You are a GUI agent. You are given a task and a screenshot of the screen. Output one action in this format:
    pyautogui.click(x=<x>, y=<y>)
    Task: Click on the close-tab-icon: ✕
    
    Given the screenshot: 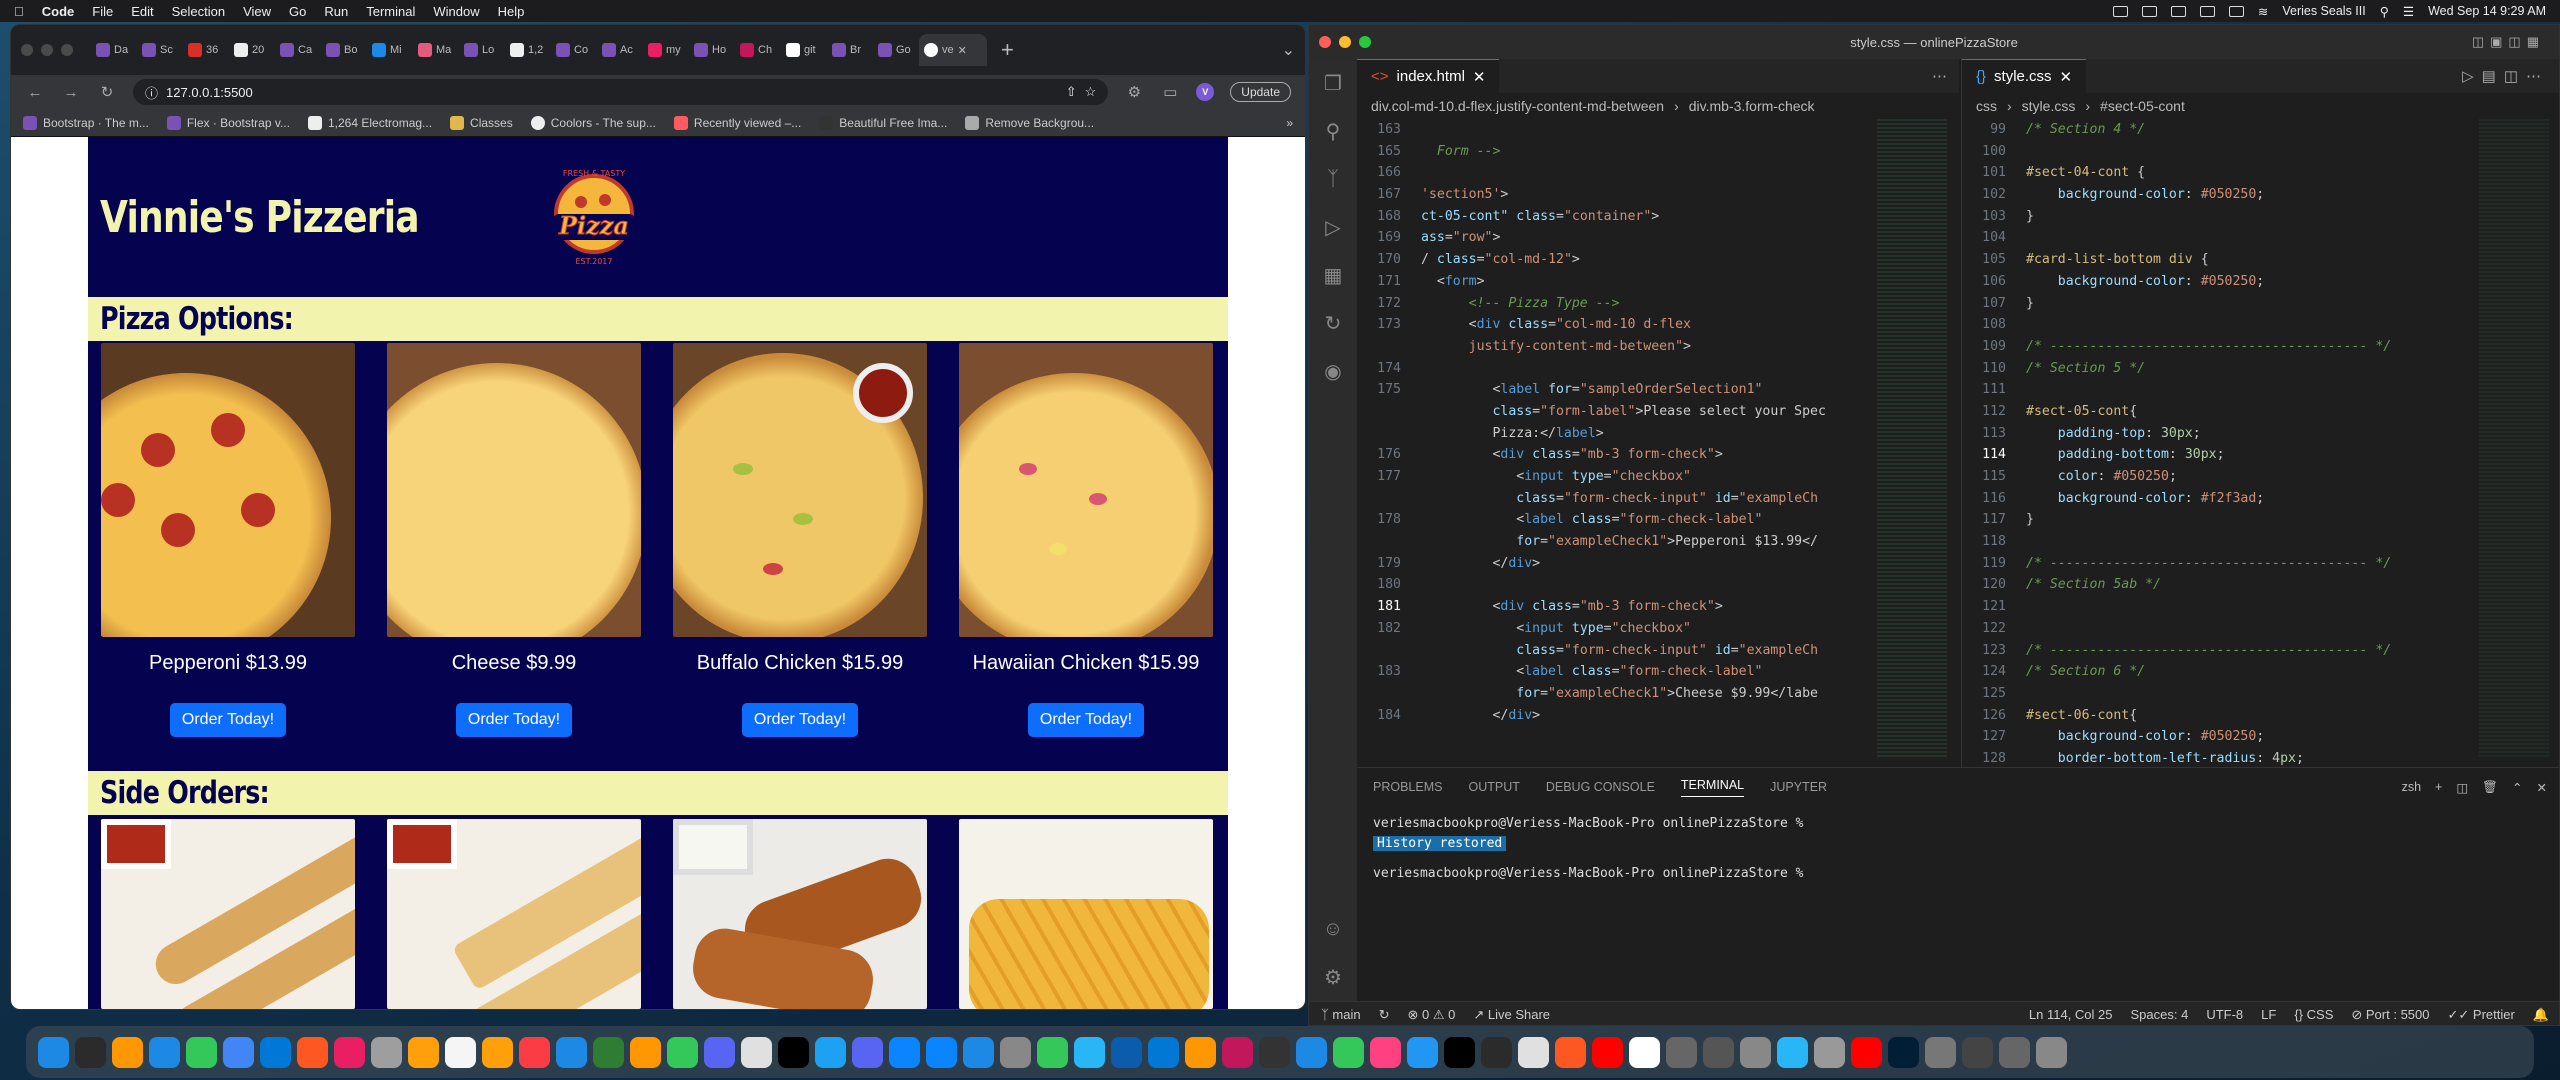 What is the action you would take?
    pyautogui.click(x=1479, y=77)
    